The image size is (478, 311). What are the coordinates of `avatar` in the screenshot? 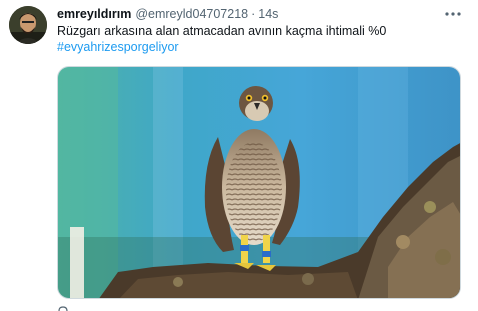 It's located at (28, 25).